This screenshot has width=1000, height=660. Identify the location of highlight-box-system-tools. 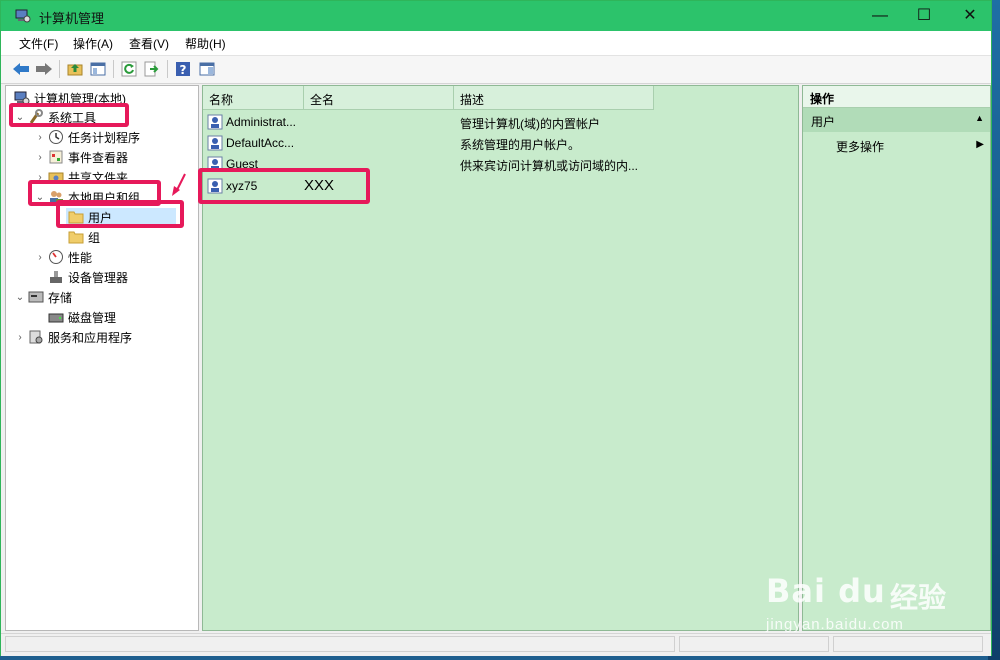
(69, 115).